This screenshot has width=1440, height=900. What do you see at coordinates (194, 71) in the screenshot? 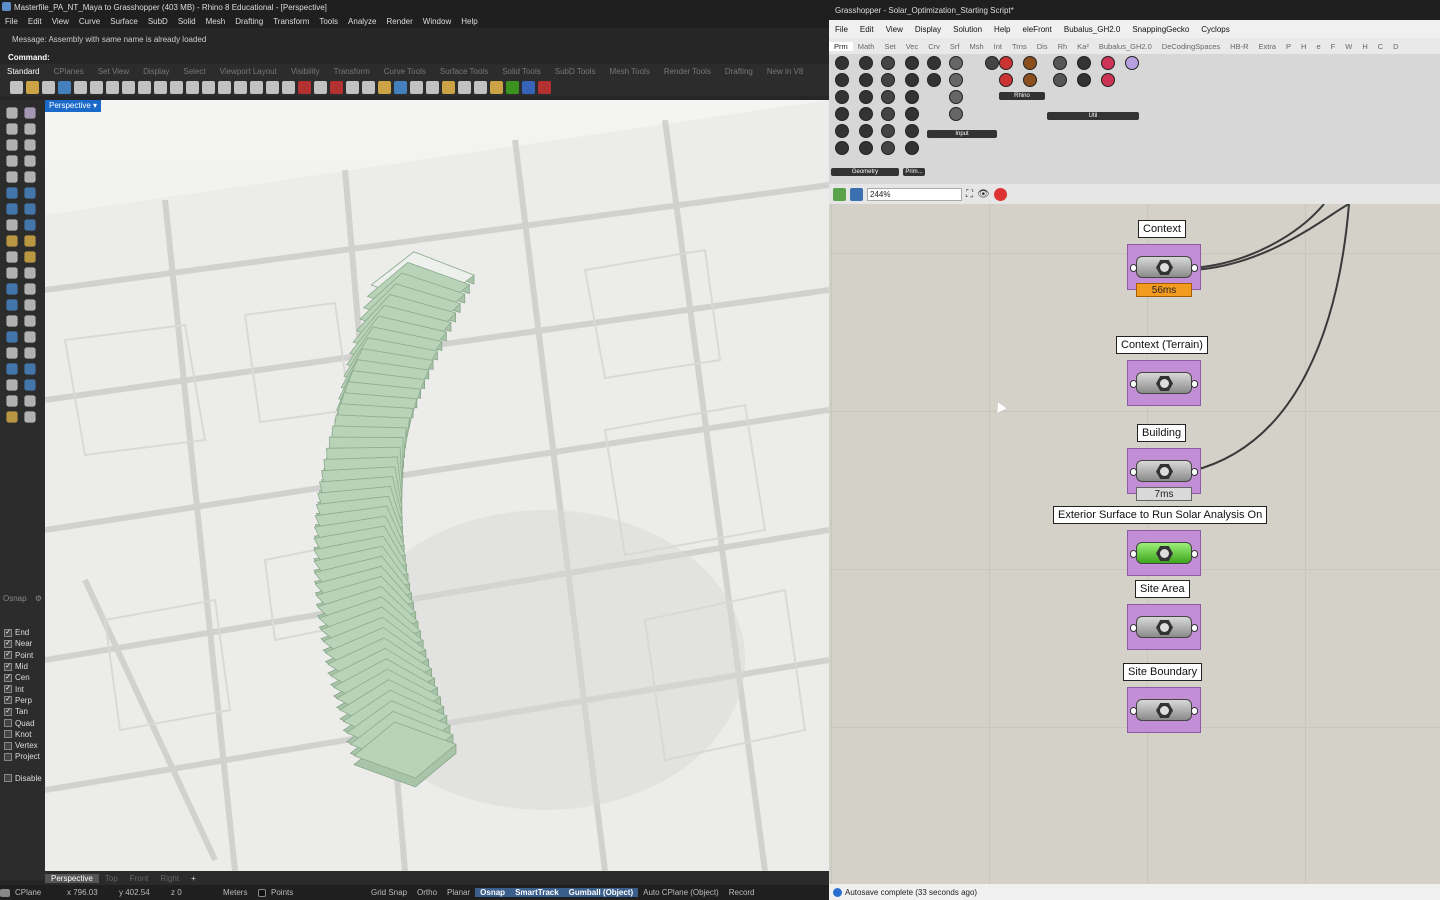
I see `tab-select: Select` at bounding box center [194, 71].